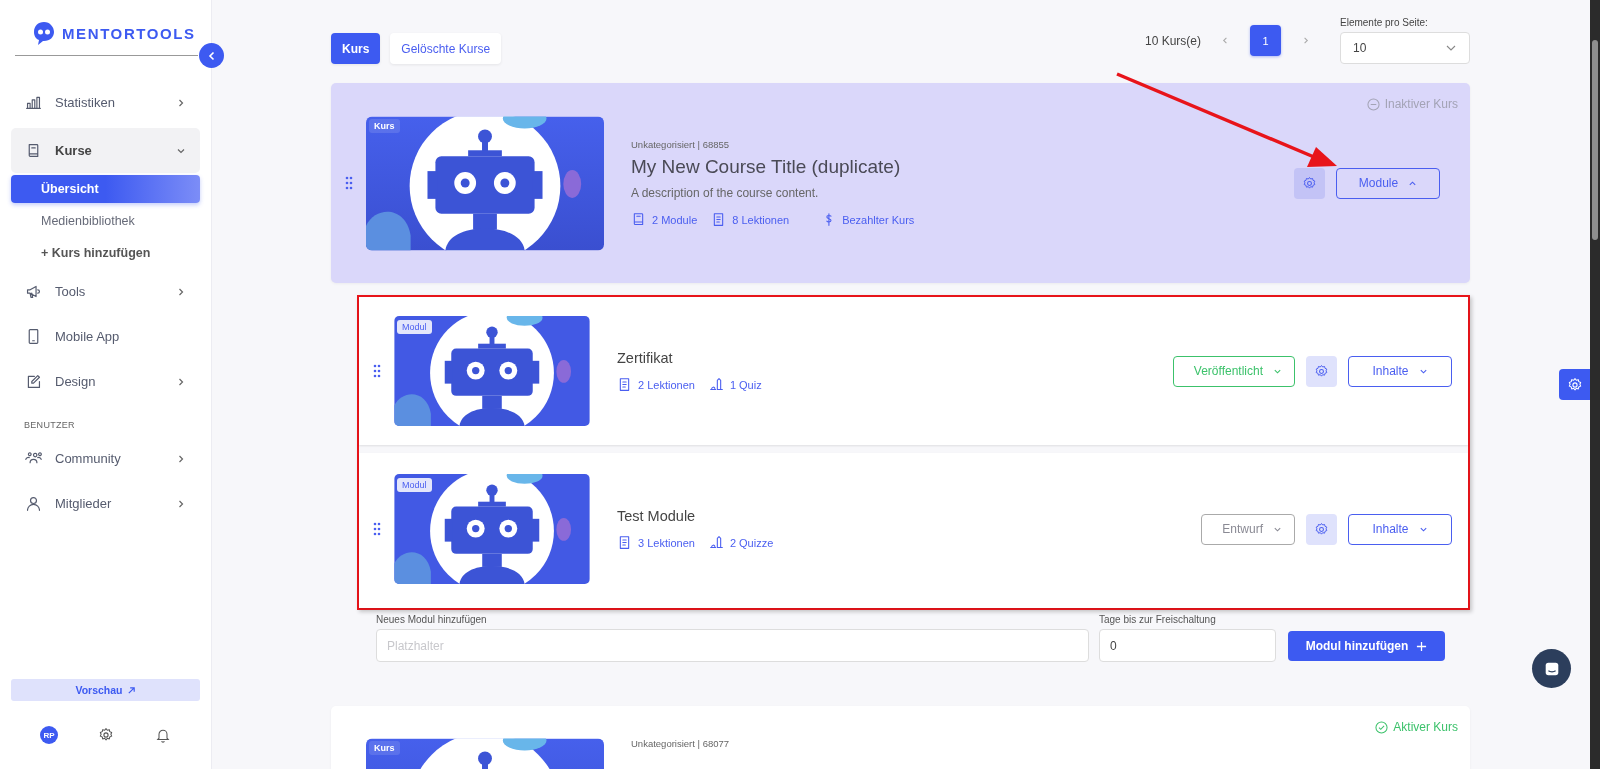 This screenshot has width=1600, height=769. I want to click on modules-toggle-button: Module, so click(1388, 183).